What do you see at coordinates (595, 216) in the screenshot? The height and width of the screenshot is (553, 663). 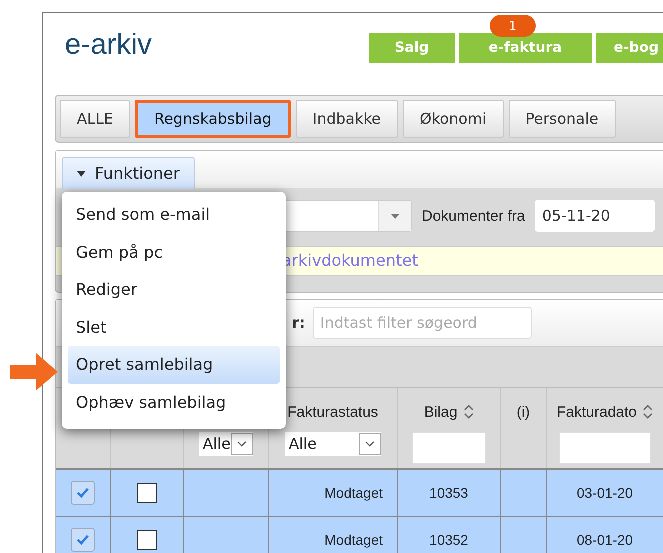 I see `date-field: 05-11-20` at bounding box center [595, 216].